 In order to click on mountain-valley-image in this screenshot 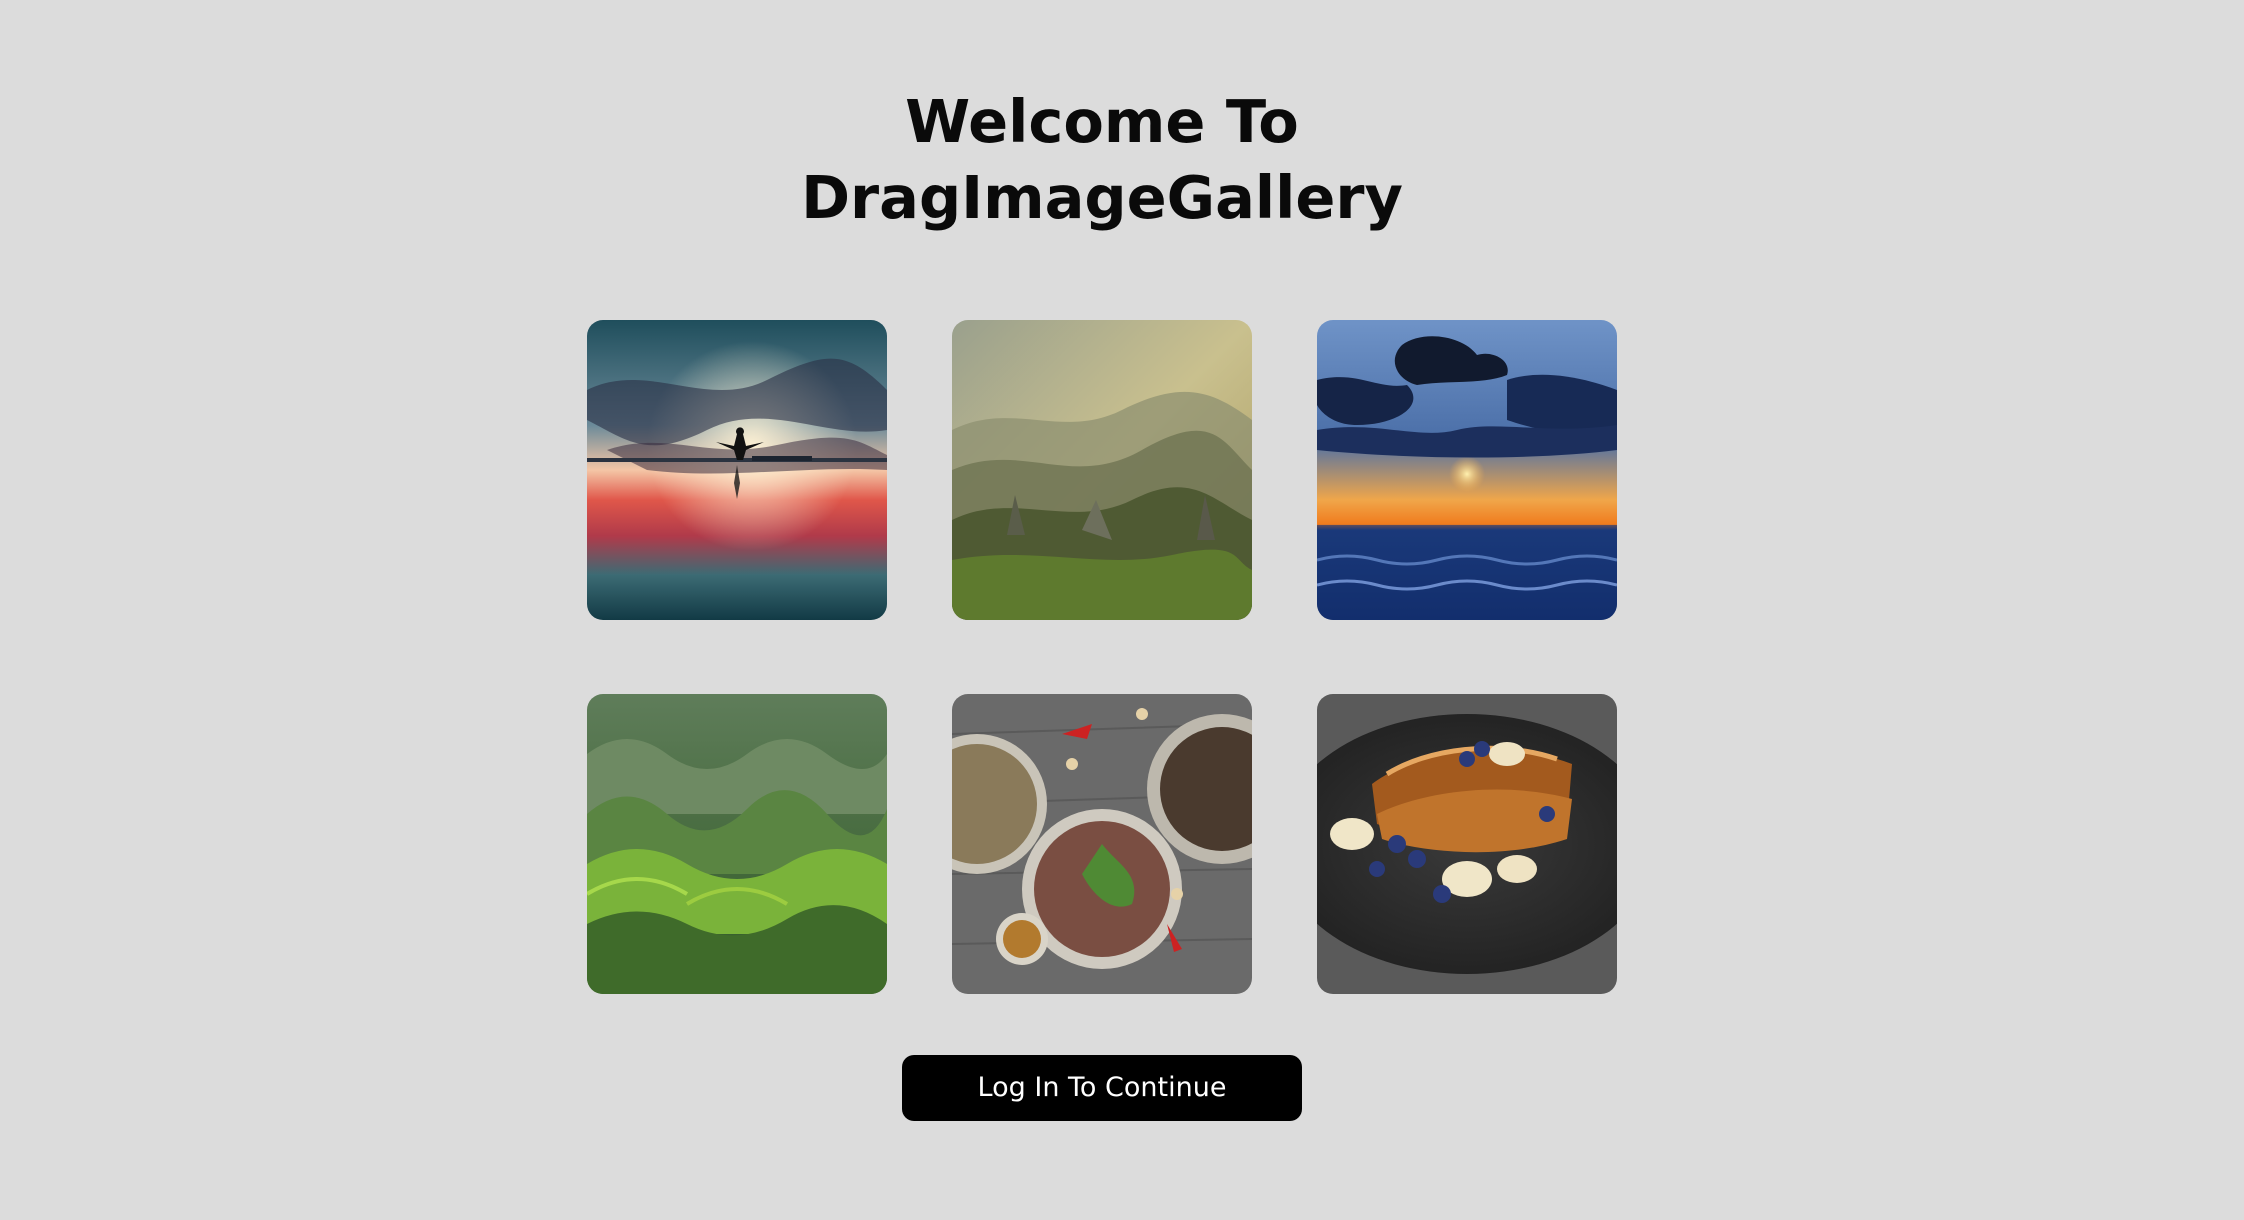, I will do `click(1102, 470)`.